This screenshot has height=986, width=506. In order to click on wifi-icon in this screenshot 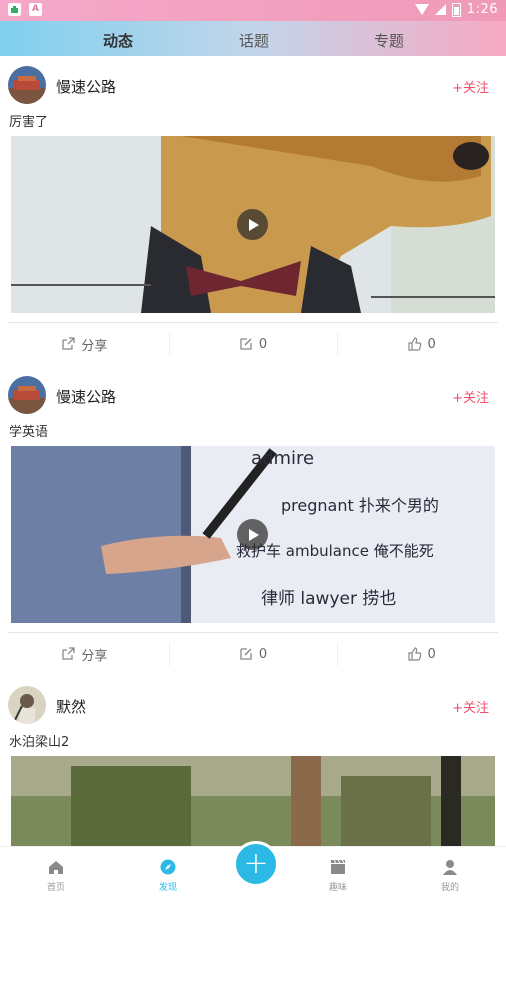, I will do `click(421, 9)`.